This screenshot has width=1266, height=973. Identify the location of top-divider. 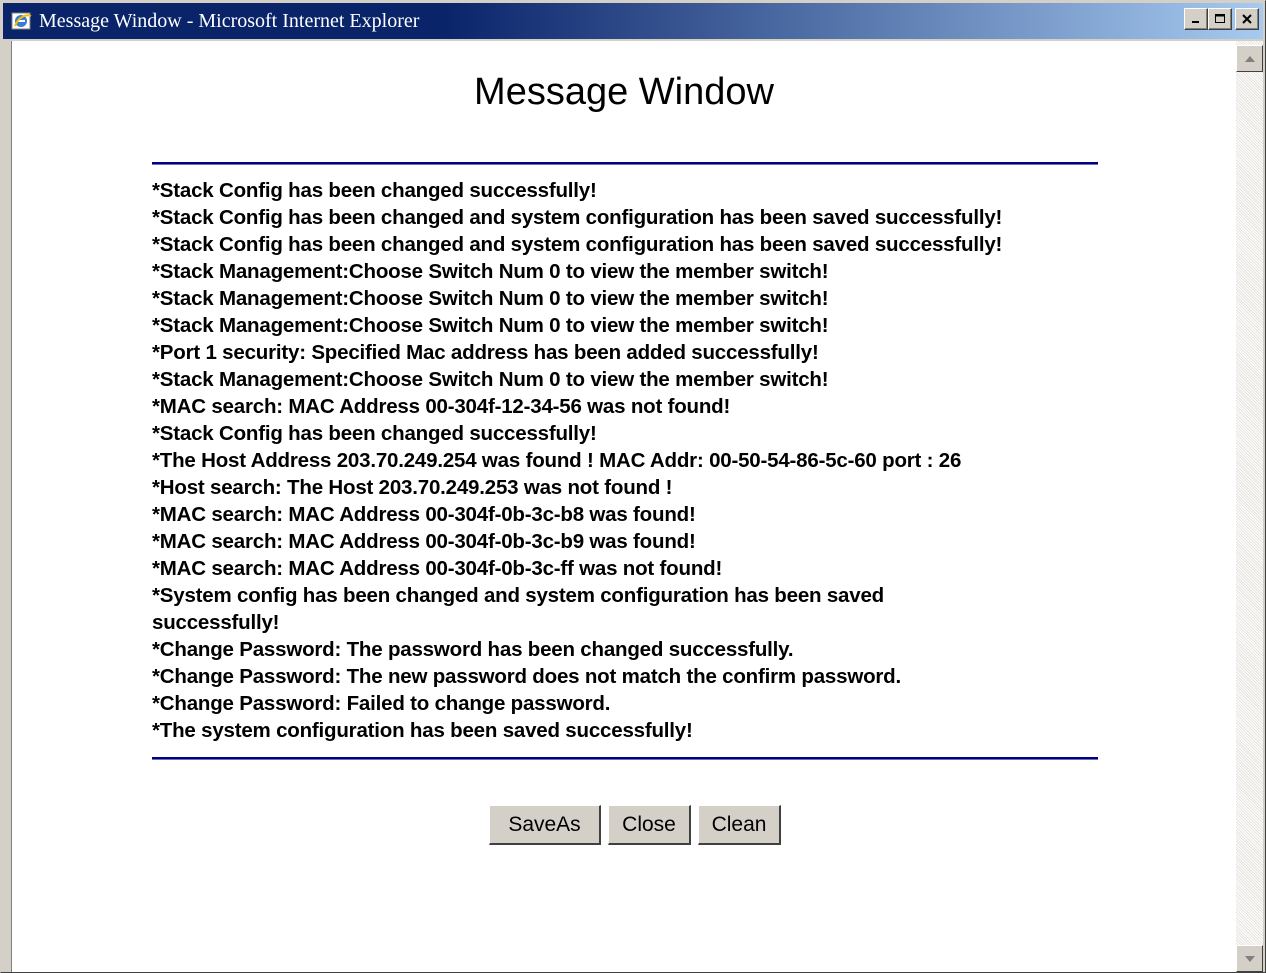
(625, 163).